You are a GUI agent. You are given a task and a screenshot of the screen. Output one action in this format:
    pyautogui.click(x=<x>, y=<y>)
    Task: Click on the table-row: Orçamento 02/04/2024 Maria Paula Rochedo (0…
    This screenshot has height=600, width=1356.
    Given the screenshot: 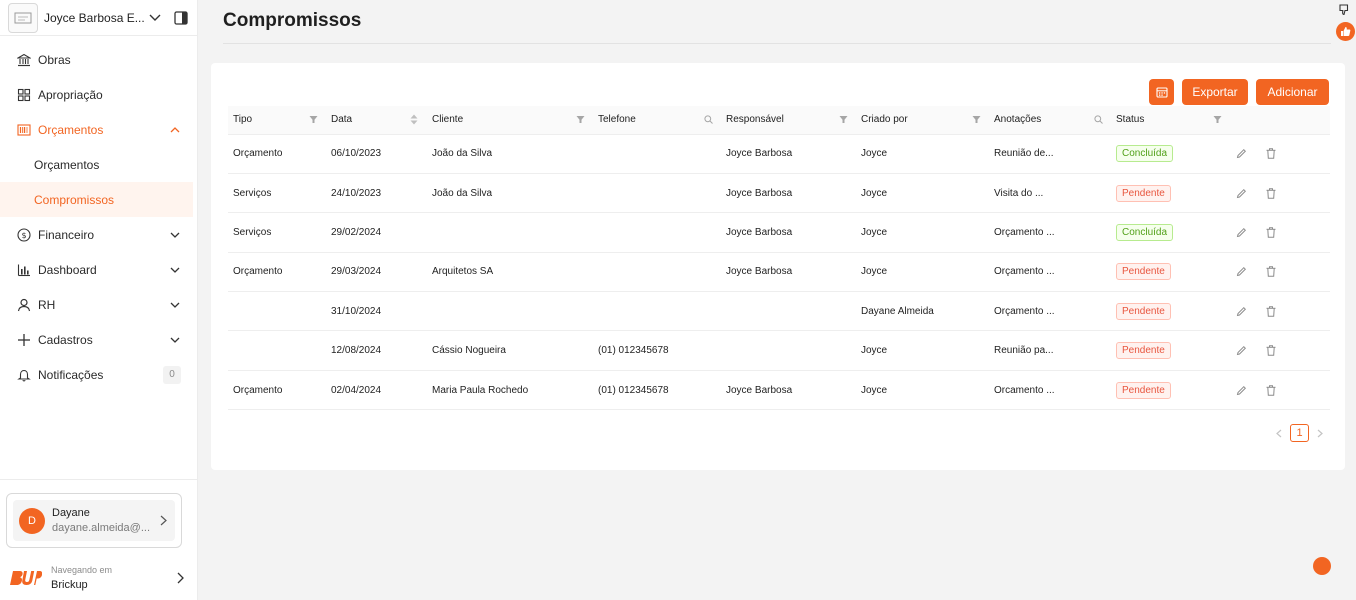 What is the action you would take?
    pyautogui.click(x=779, y=390)
    